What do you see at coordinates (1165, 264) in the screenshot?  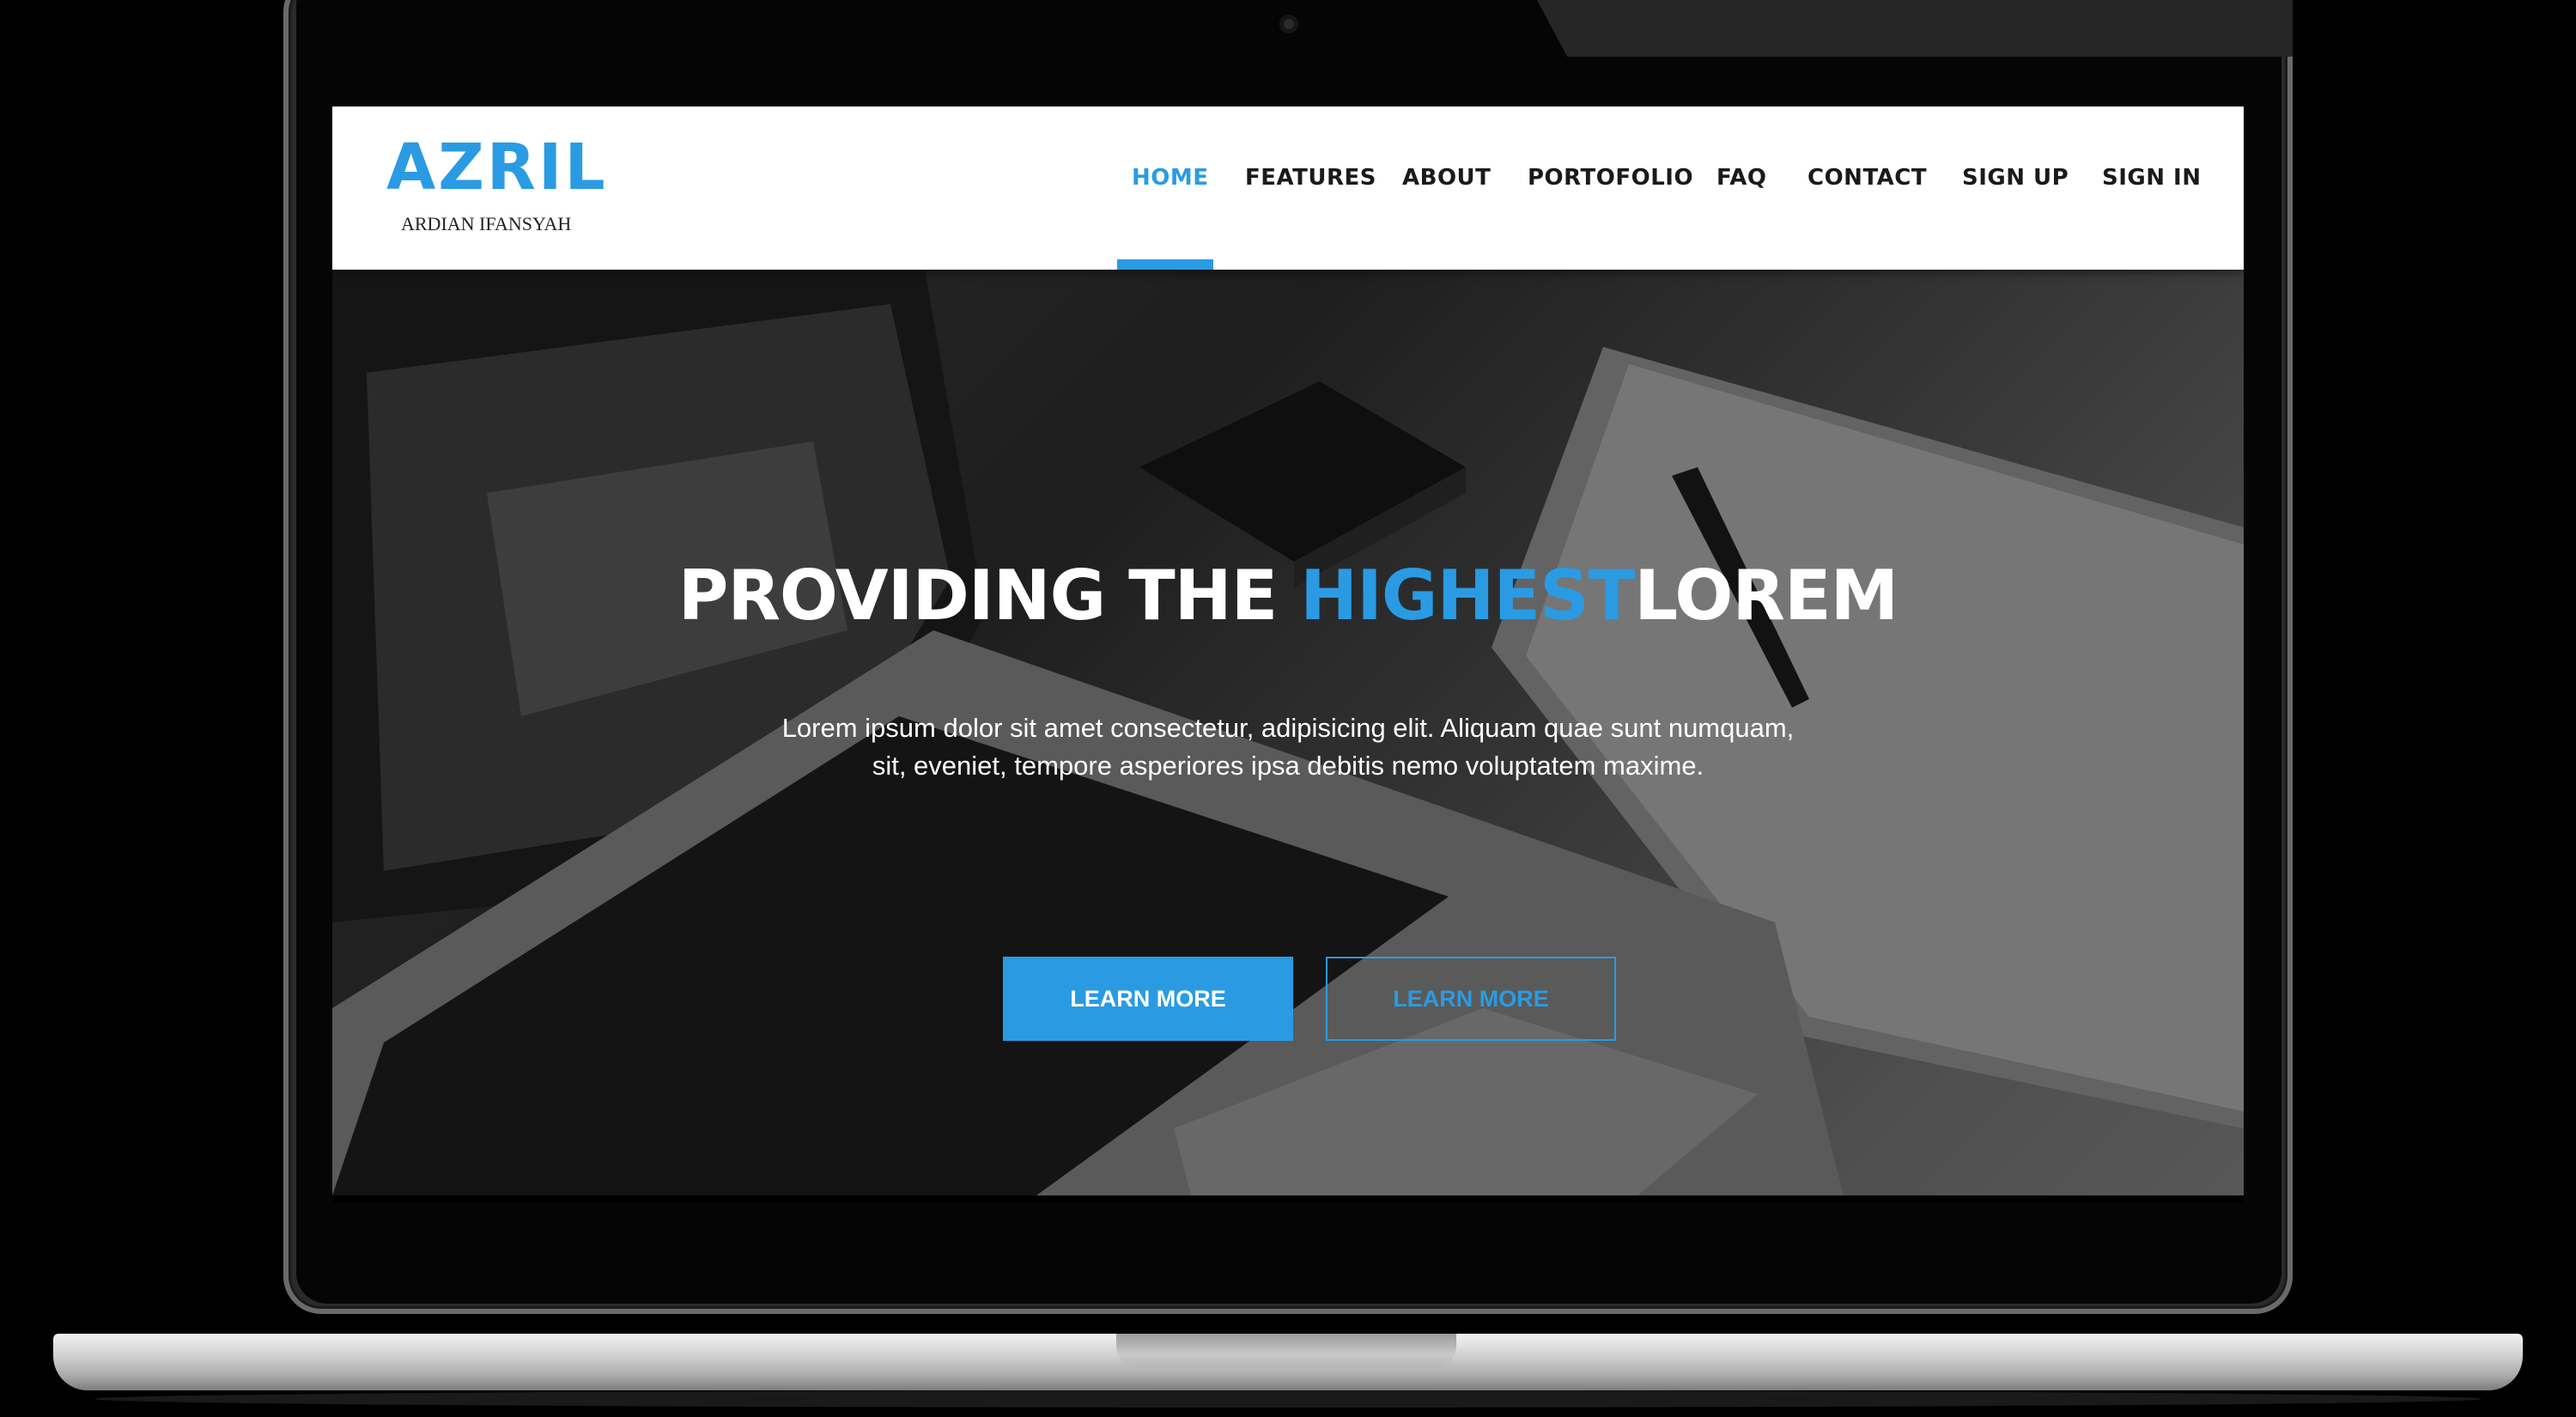 I see `nav-active-indicator` at bounding box center [1165, 264].